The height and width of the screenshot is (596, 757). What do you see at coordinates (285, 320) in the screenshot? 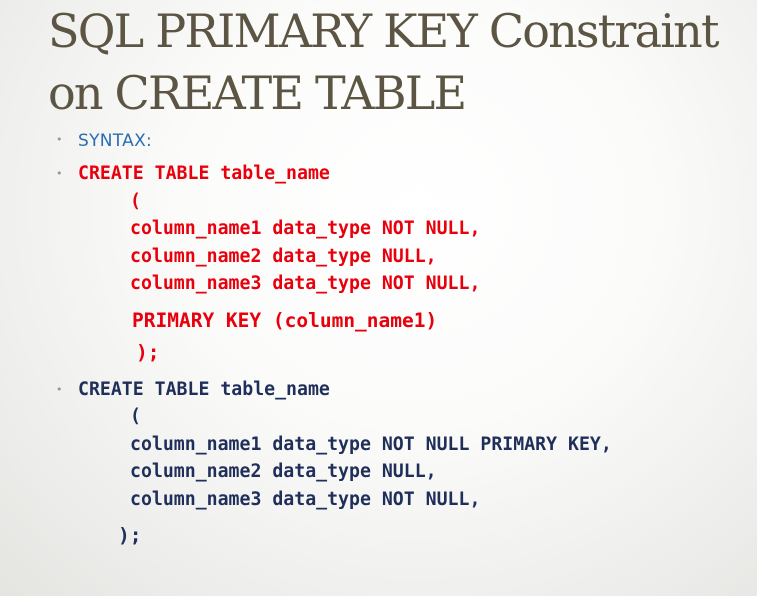
I see `code-line: PRIMARY KEY (column_name1)` at bounding box center [285, 320].